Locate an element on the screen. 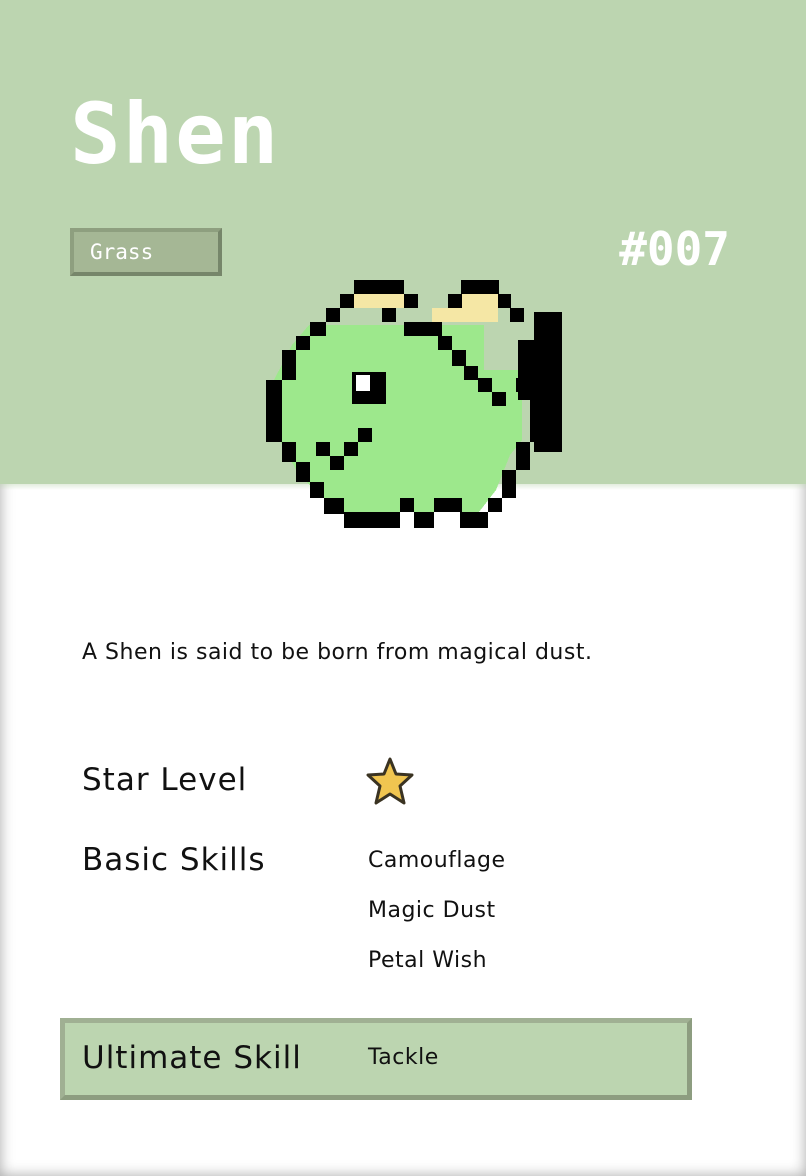  creature-name: Shen is located at coordinates (175, 134).